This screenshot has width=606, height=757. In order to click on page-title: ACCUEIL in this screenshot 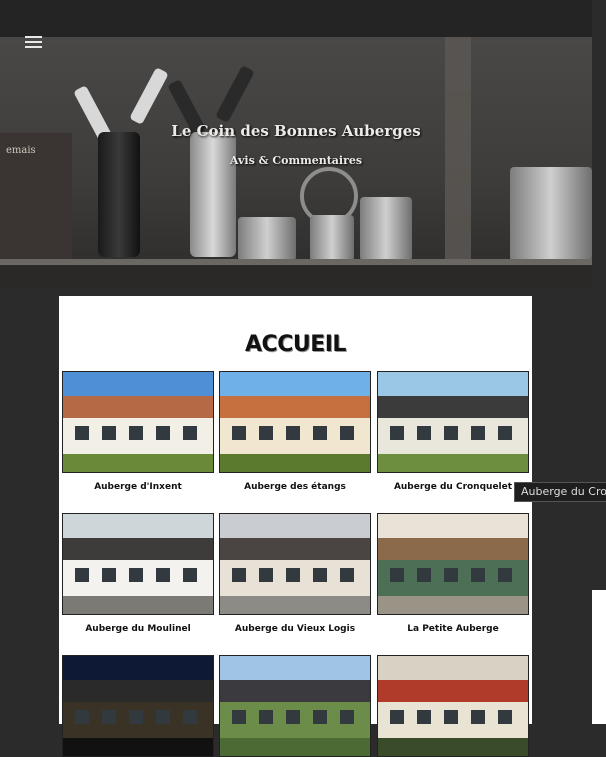, I will do `click(295, 344)`.